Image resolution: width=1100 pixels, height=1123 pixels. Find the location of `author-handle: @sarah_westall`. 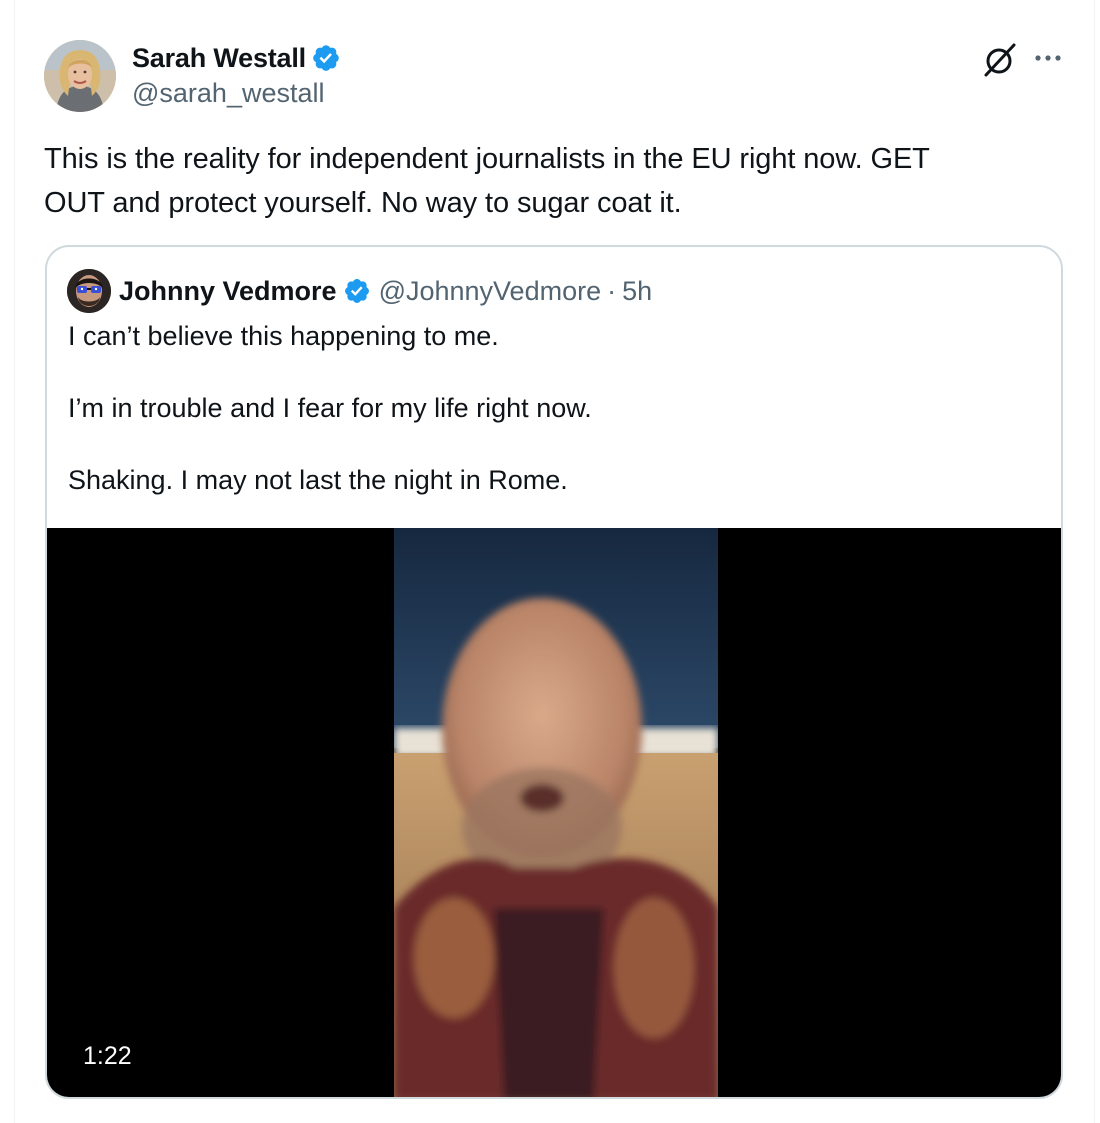

author-handle: @sarah_westall is located at coordinates (228, 93).